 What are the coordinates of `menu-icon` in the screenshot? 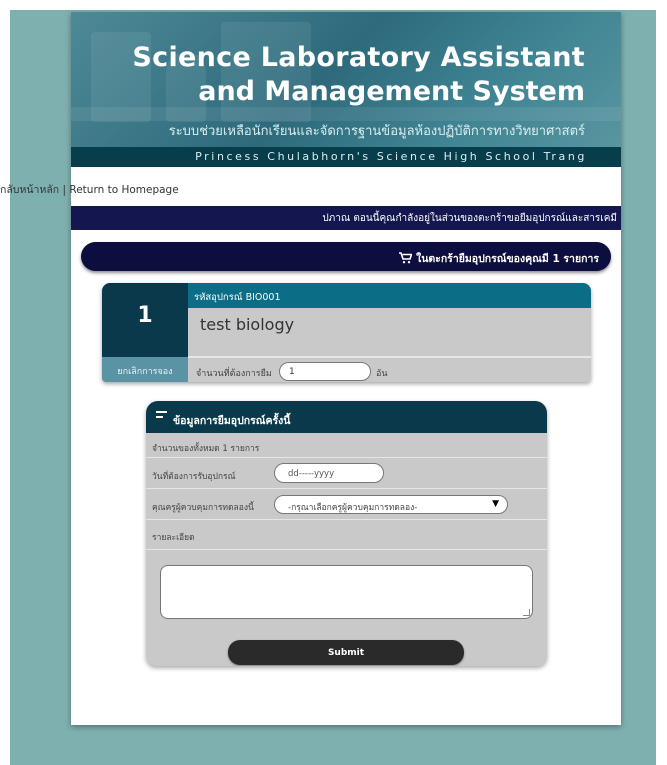 It's located at (161, 416).